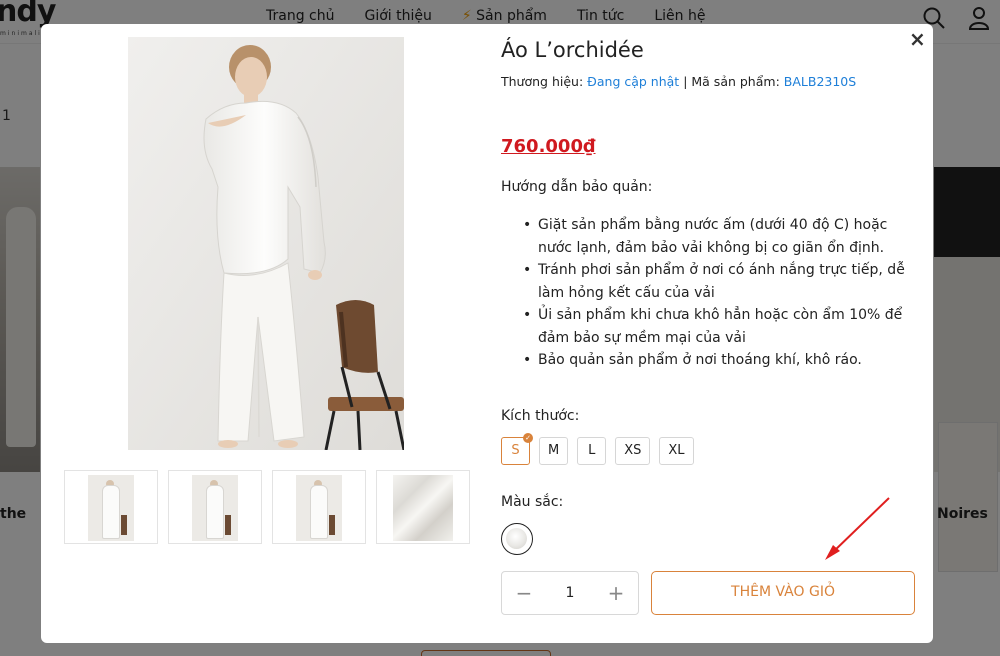  What do you see at coordinates (735, 81) in the screenshot?
I see `sku-label: Mã sản phẩm:` at bounding box center [735, 81].